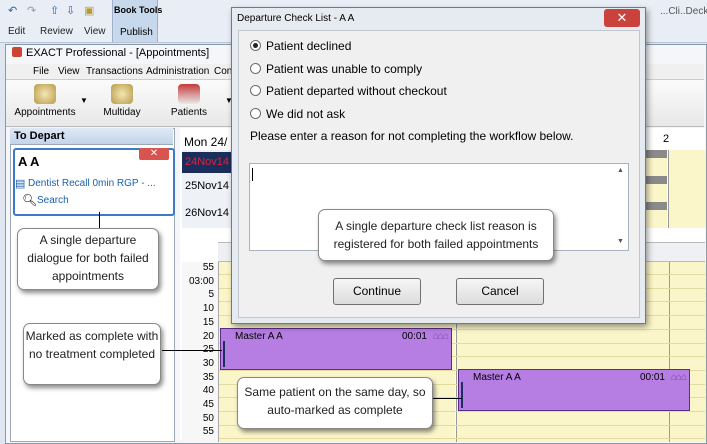  I want to click on time-label: 10, so click(208, 309).